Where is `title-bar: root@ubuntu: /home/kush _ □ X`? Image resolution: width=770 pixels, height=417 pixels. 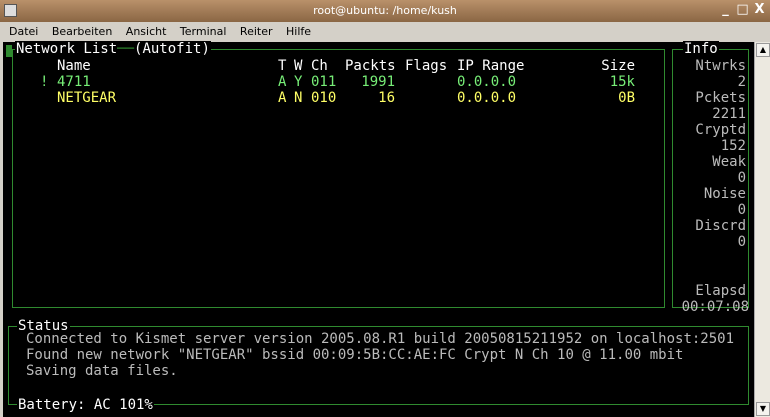
title-bar: root@ubuntu: /home/kush _ □ X is located at coordinates (385, 11).